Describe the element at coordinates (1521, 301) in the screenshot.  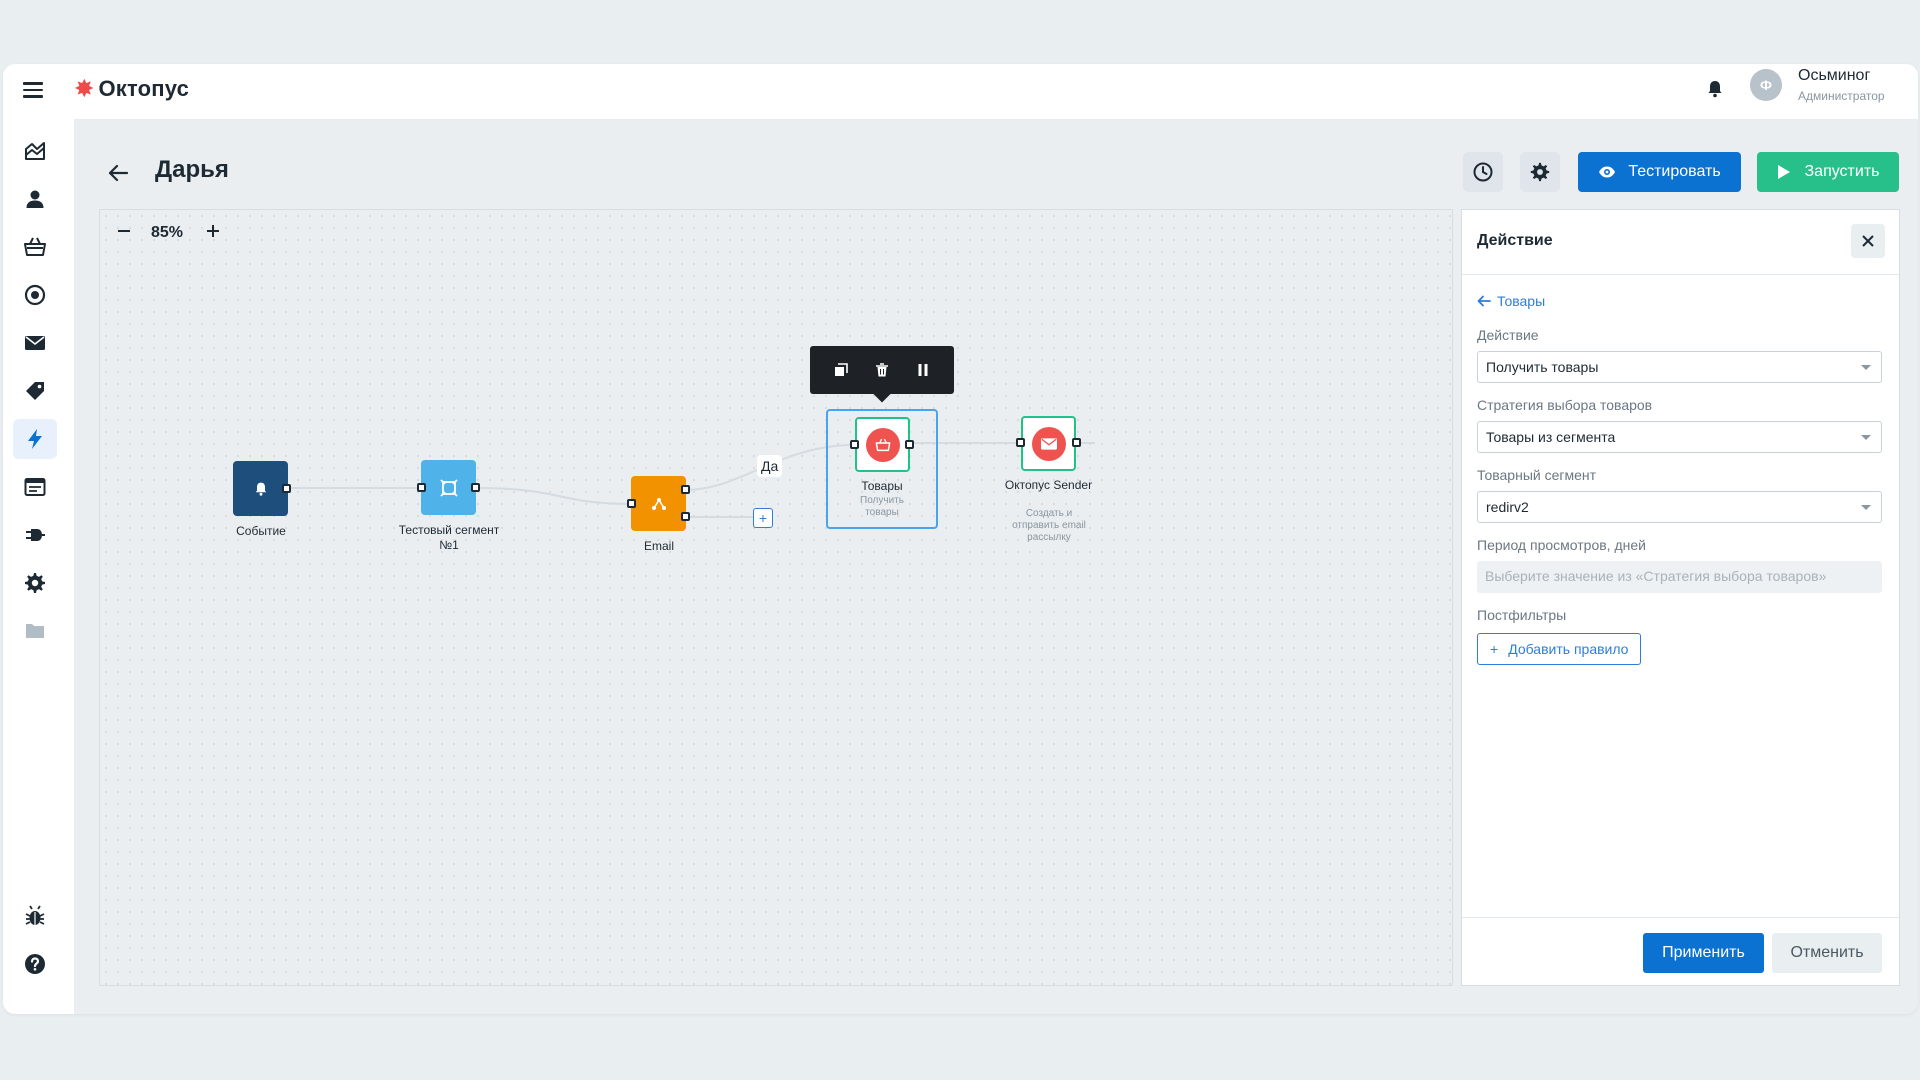
I see `panel-back-label: Товары` at that location.